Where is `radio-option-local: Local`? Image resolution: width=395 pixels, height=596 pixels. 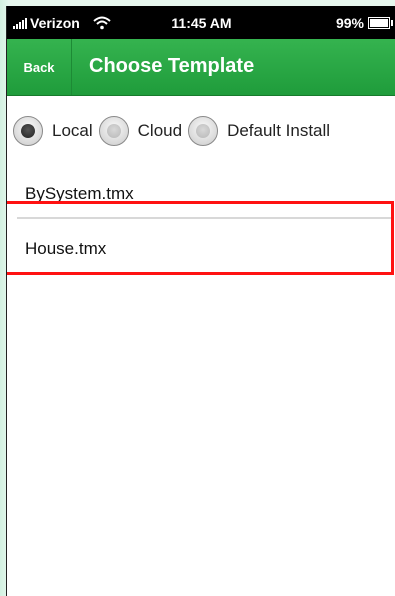
radio-option-local: Local is located at coordinates (56, 131).